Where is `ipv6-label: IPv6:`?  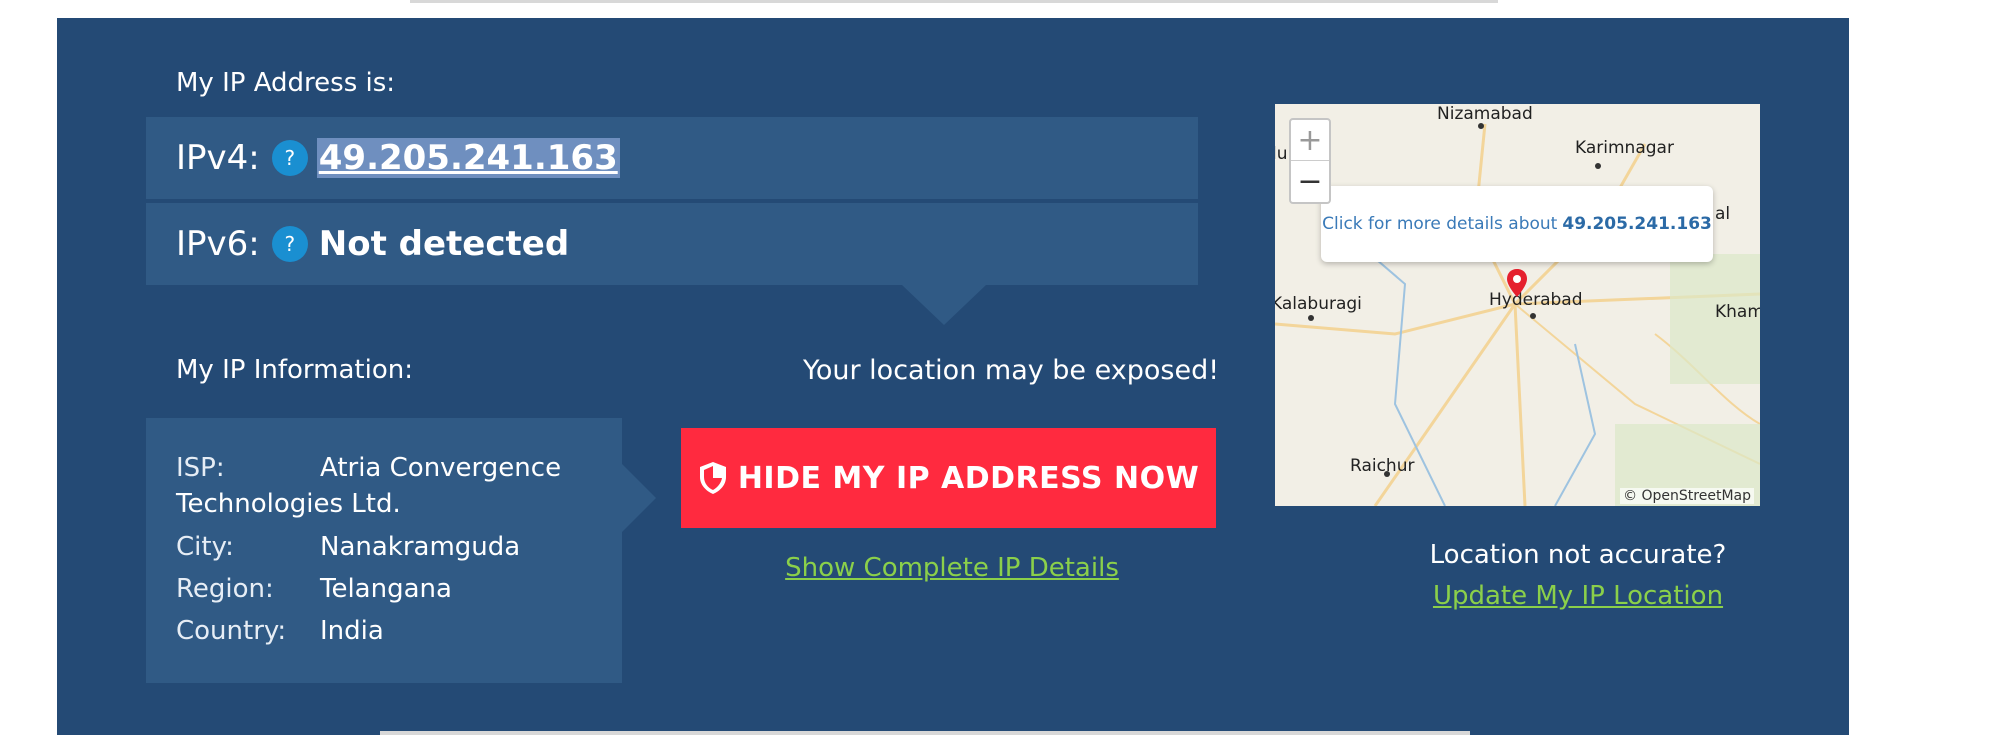
ipv6-label: IPv6: is located at coordinates (218, 244).